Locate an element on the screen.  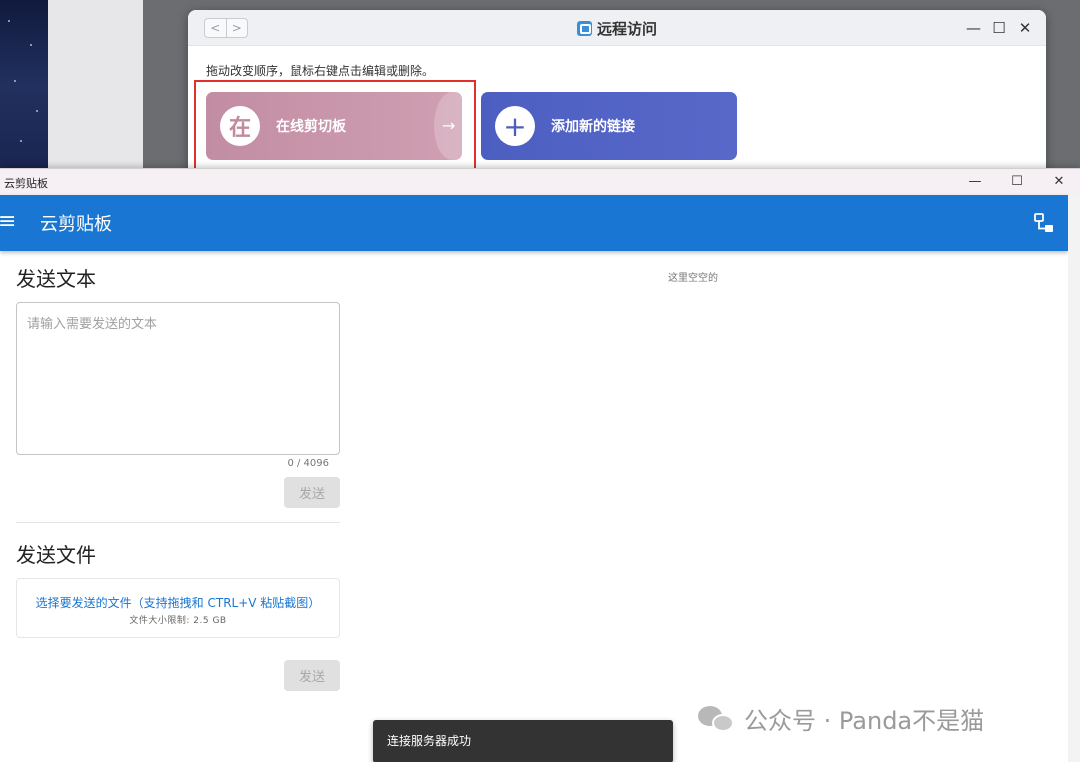
maximize-button: ☐ is located at coordinates (999, 28).